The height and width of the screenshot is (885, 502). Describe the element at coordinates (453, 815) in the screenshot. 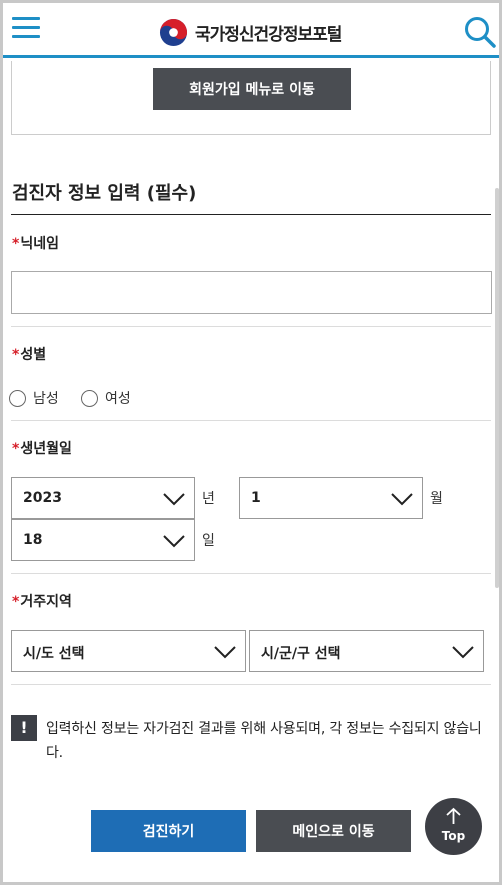

I see `arrow-up-icon` at that location.